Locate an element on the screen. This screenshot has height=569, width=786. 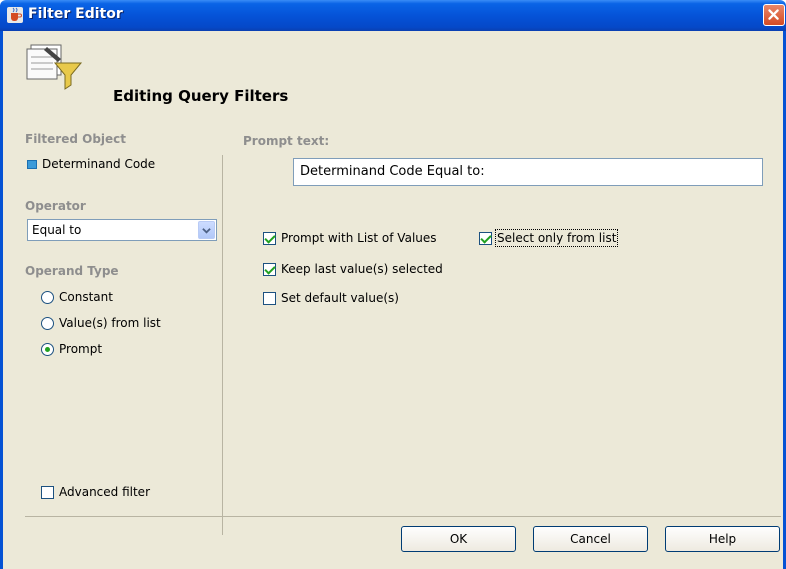
radio-label: Value(s) from list is located at coordinates (110, 323).